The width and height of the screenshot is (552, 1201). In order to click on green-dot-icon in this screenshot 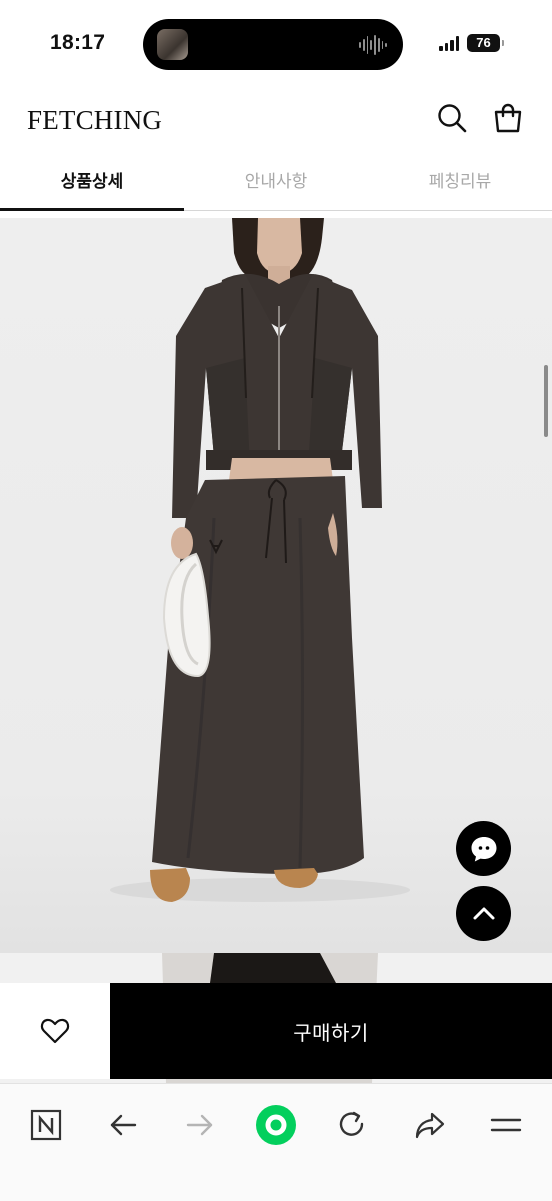, I will do `click(276, 1125)`.